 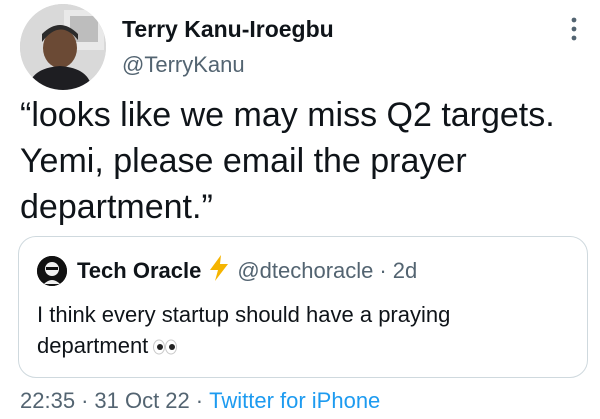 I want to click on more-options-icon, so click(x=574, y=29).